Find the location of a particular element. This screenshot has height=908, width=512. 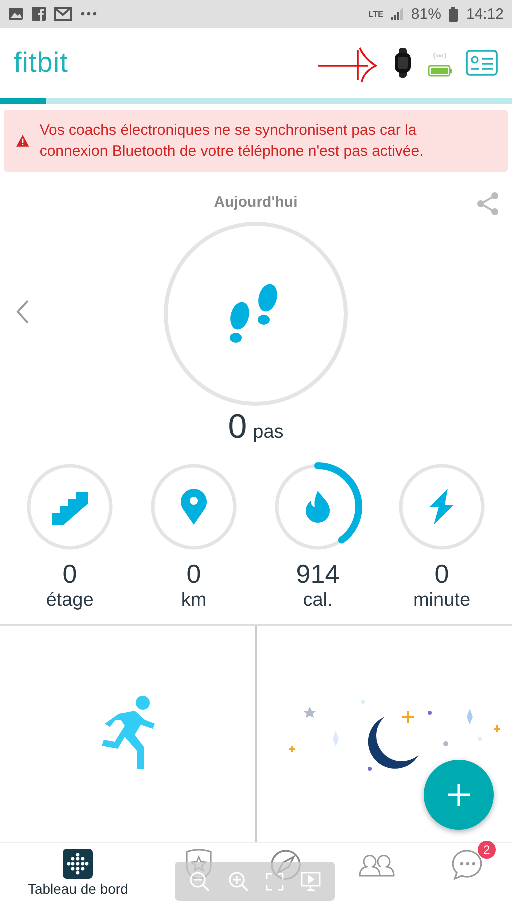

clock: 14:12 is located at coordinates (485, 14).